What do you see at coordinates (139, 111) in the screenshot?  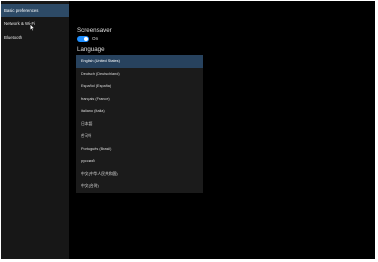 I see `language-option: italiano (Italia)` at bounding box center [139, 111].